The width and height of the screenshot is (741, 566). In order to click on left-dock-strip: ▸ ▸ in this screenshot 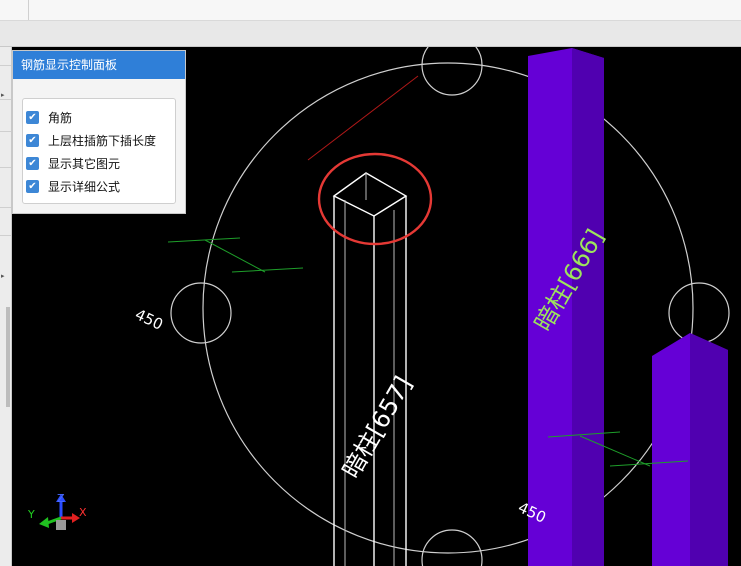, I will do `click(6, 306)`.